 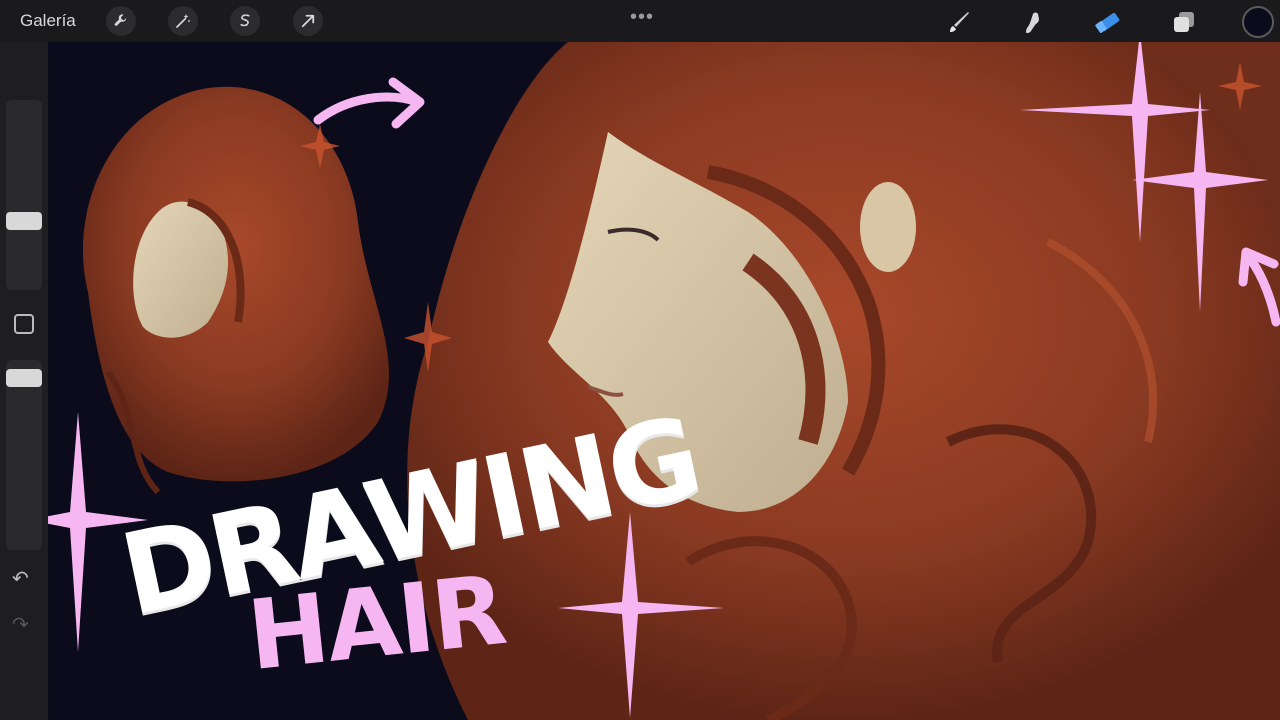 I want to click on transform-arrow-icon, so click(x=308, y=21).